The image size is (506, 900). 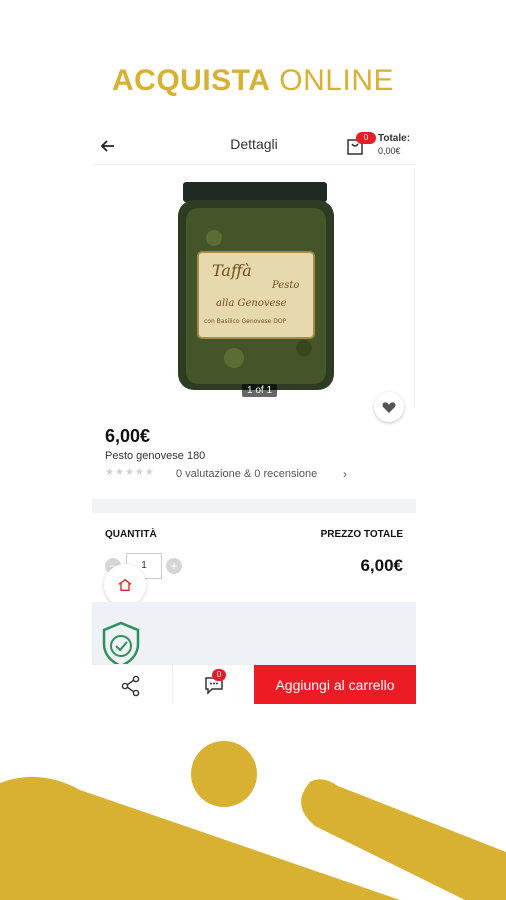 What do you see at coordinates (245, 321) in the screenshot?
I see `jar-line-3: con Basilico Genovese DOP` at bounding box center [245, 321].